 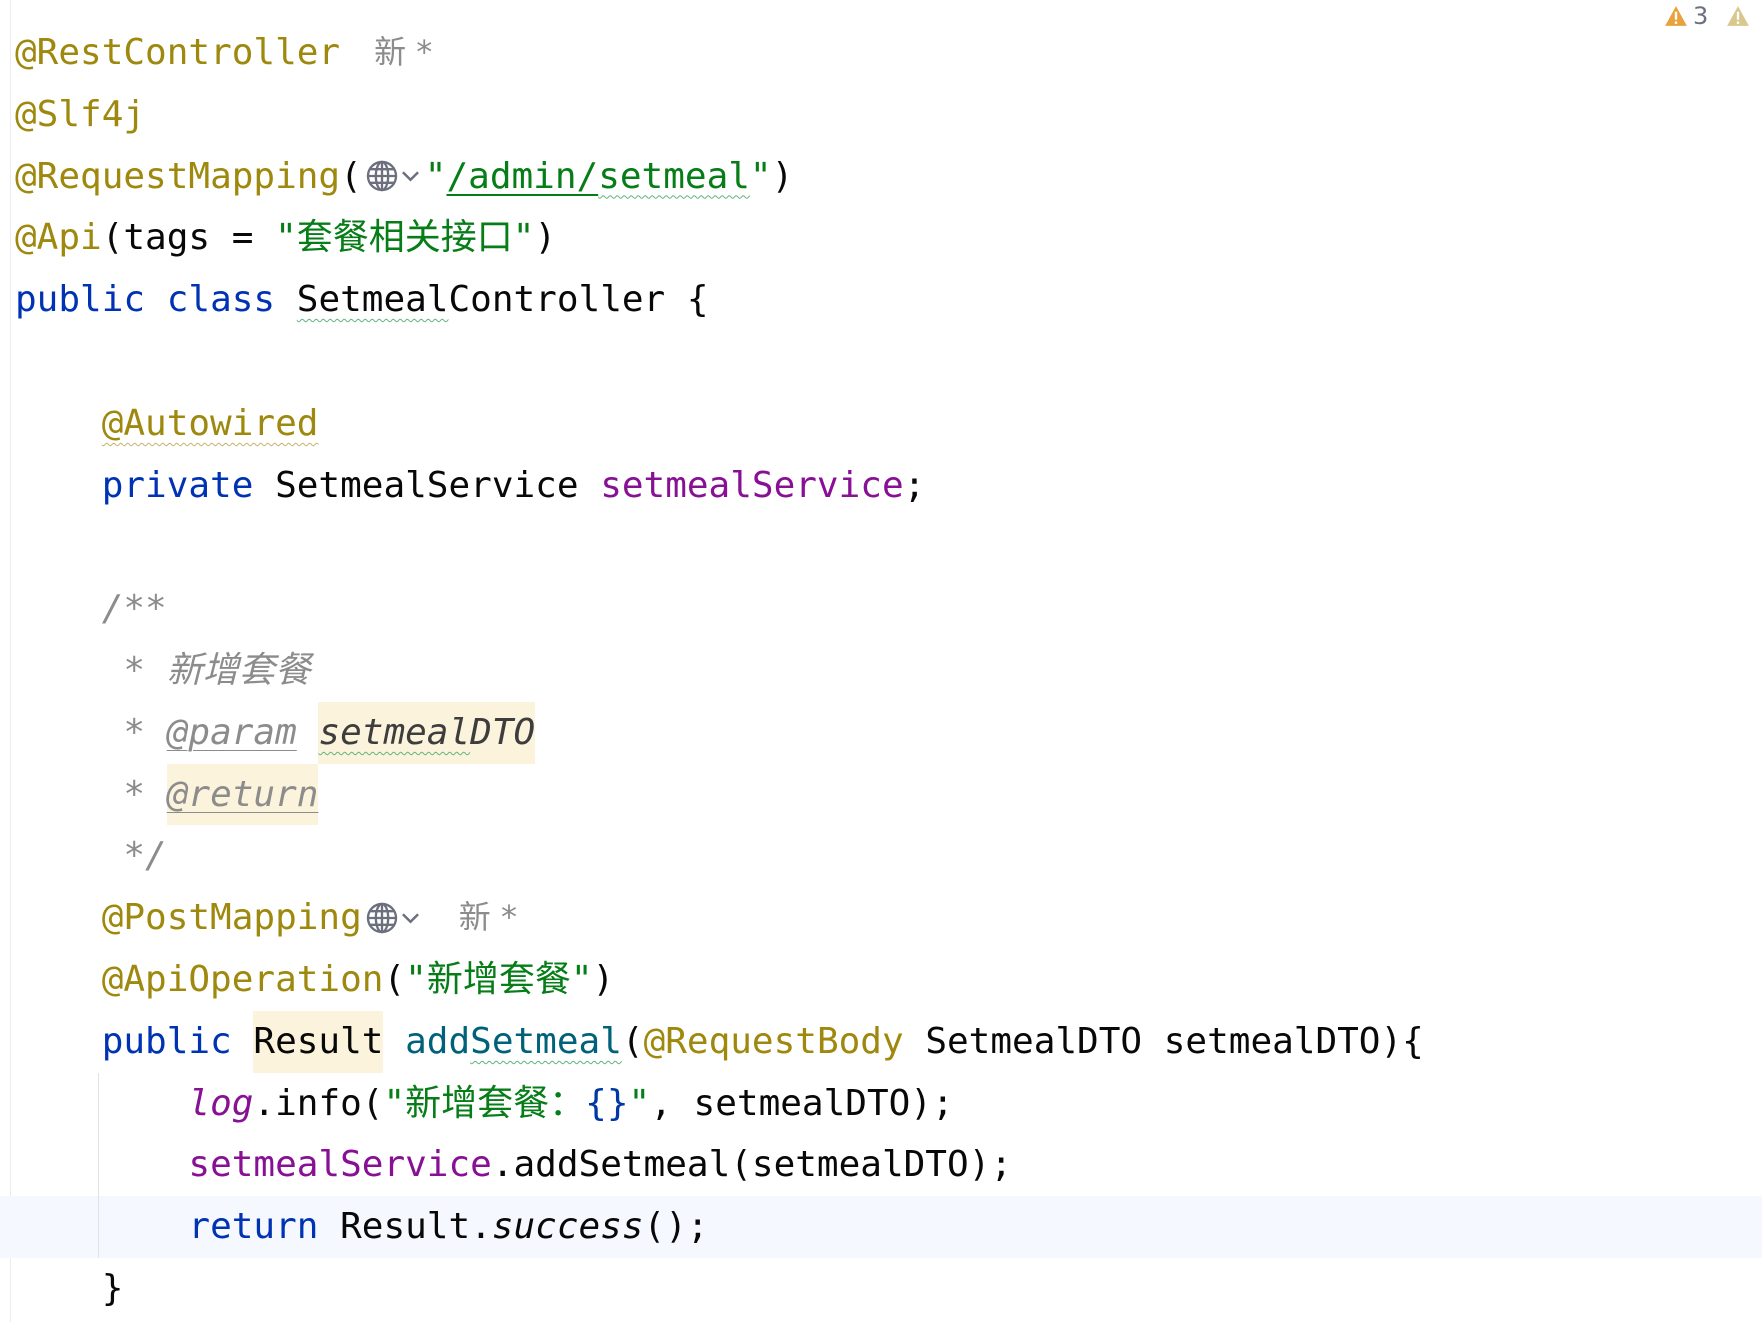 What do you see at coordinates (885, 424) in the screenshot?
I see `code-line: @Autowired` at bounding box center [885, 424].